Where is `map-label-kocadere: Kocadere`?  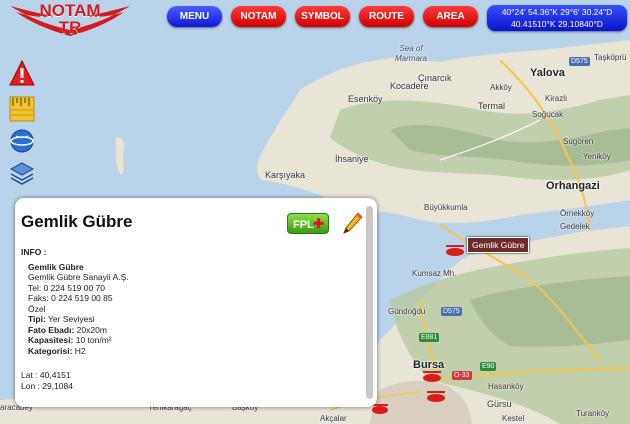 map-label-kocadere: Kocadere is located at coordinates (409, 86).